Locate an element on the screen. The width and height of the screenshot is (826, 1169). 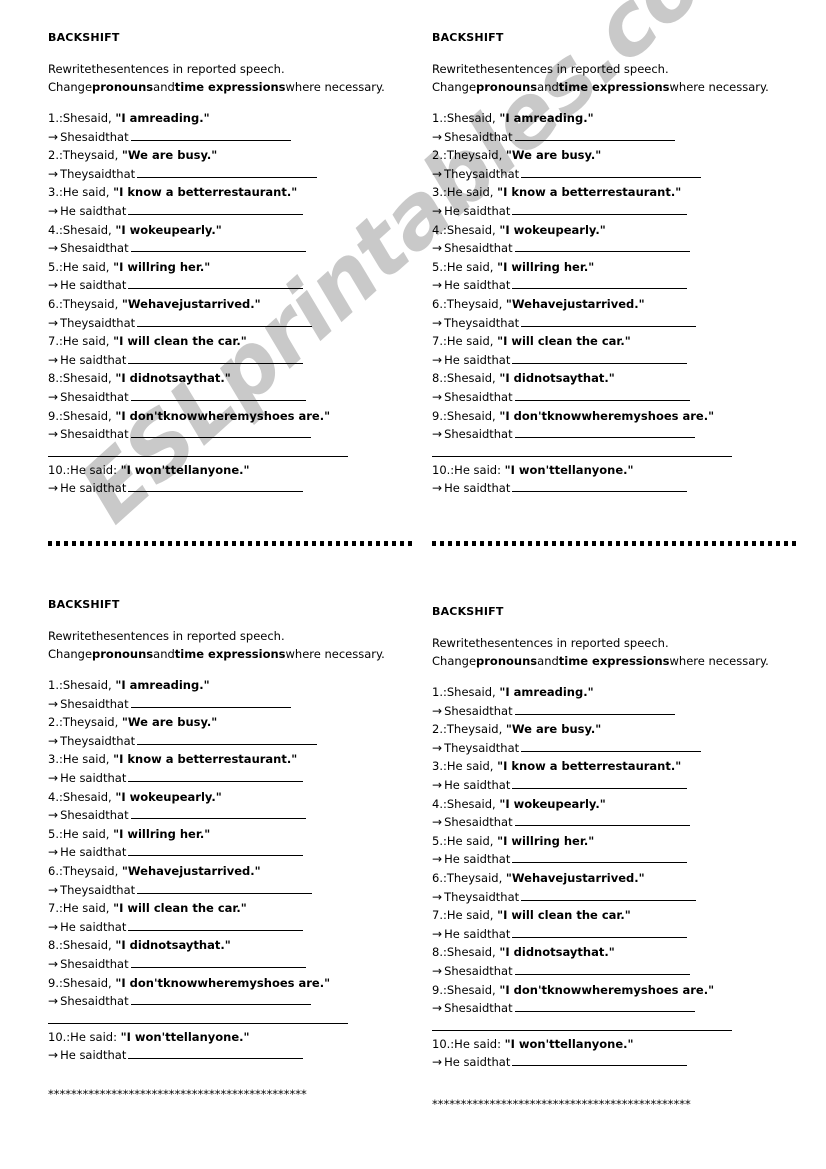
exercise-item-prompt: 5.:He said, "I willring her." is located at coordinates (604, 267).